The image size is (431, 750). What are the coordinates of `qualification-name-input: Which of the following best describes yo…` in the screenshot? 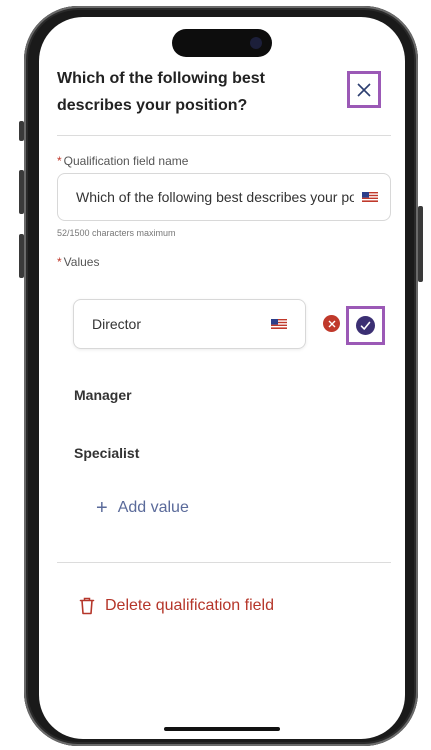 It's located at (224, 197).